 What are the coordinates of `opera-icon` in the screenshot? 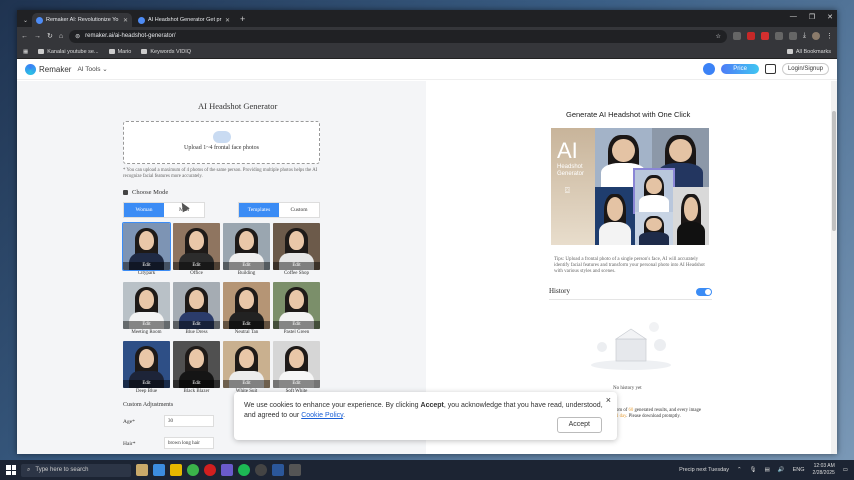 It's located at (210, 470).